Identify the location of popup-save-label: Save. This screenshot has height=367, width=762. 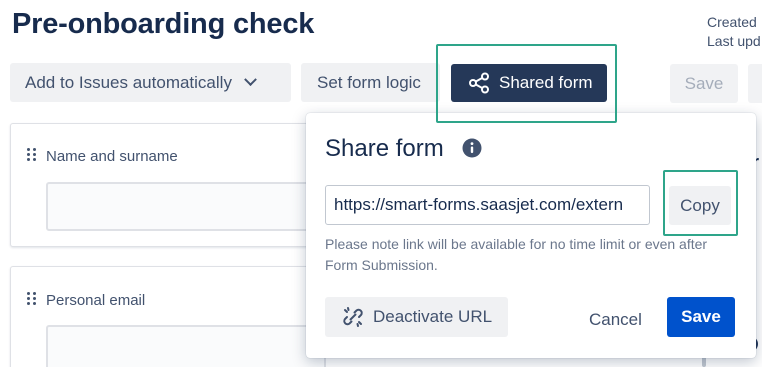
(701, 316).